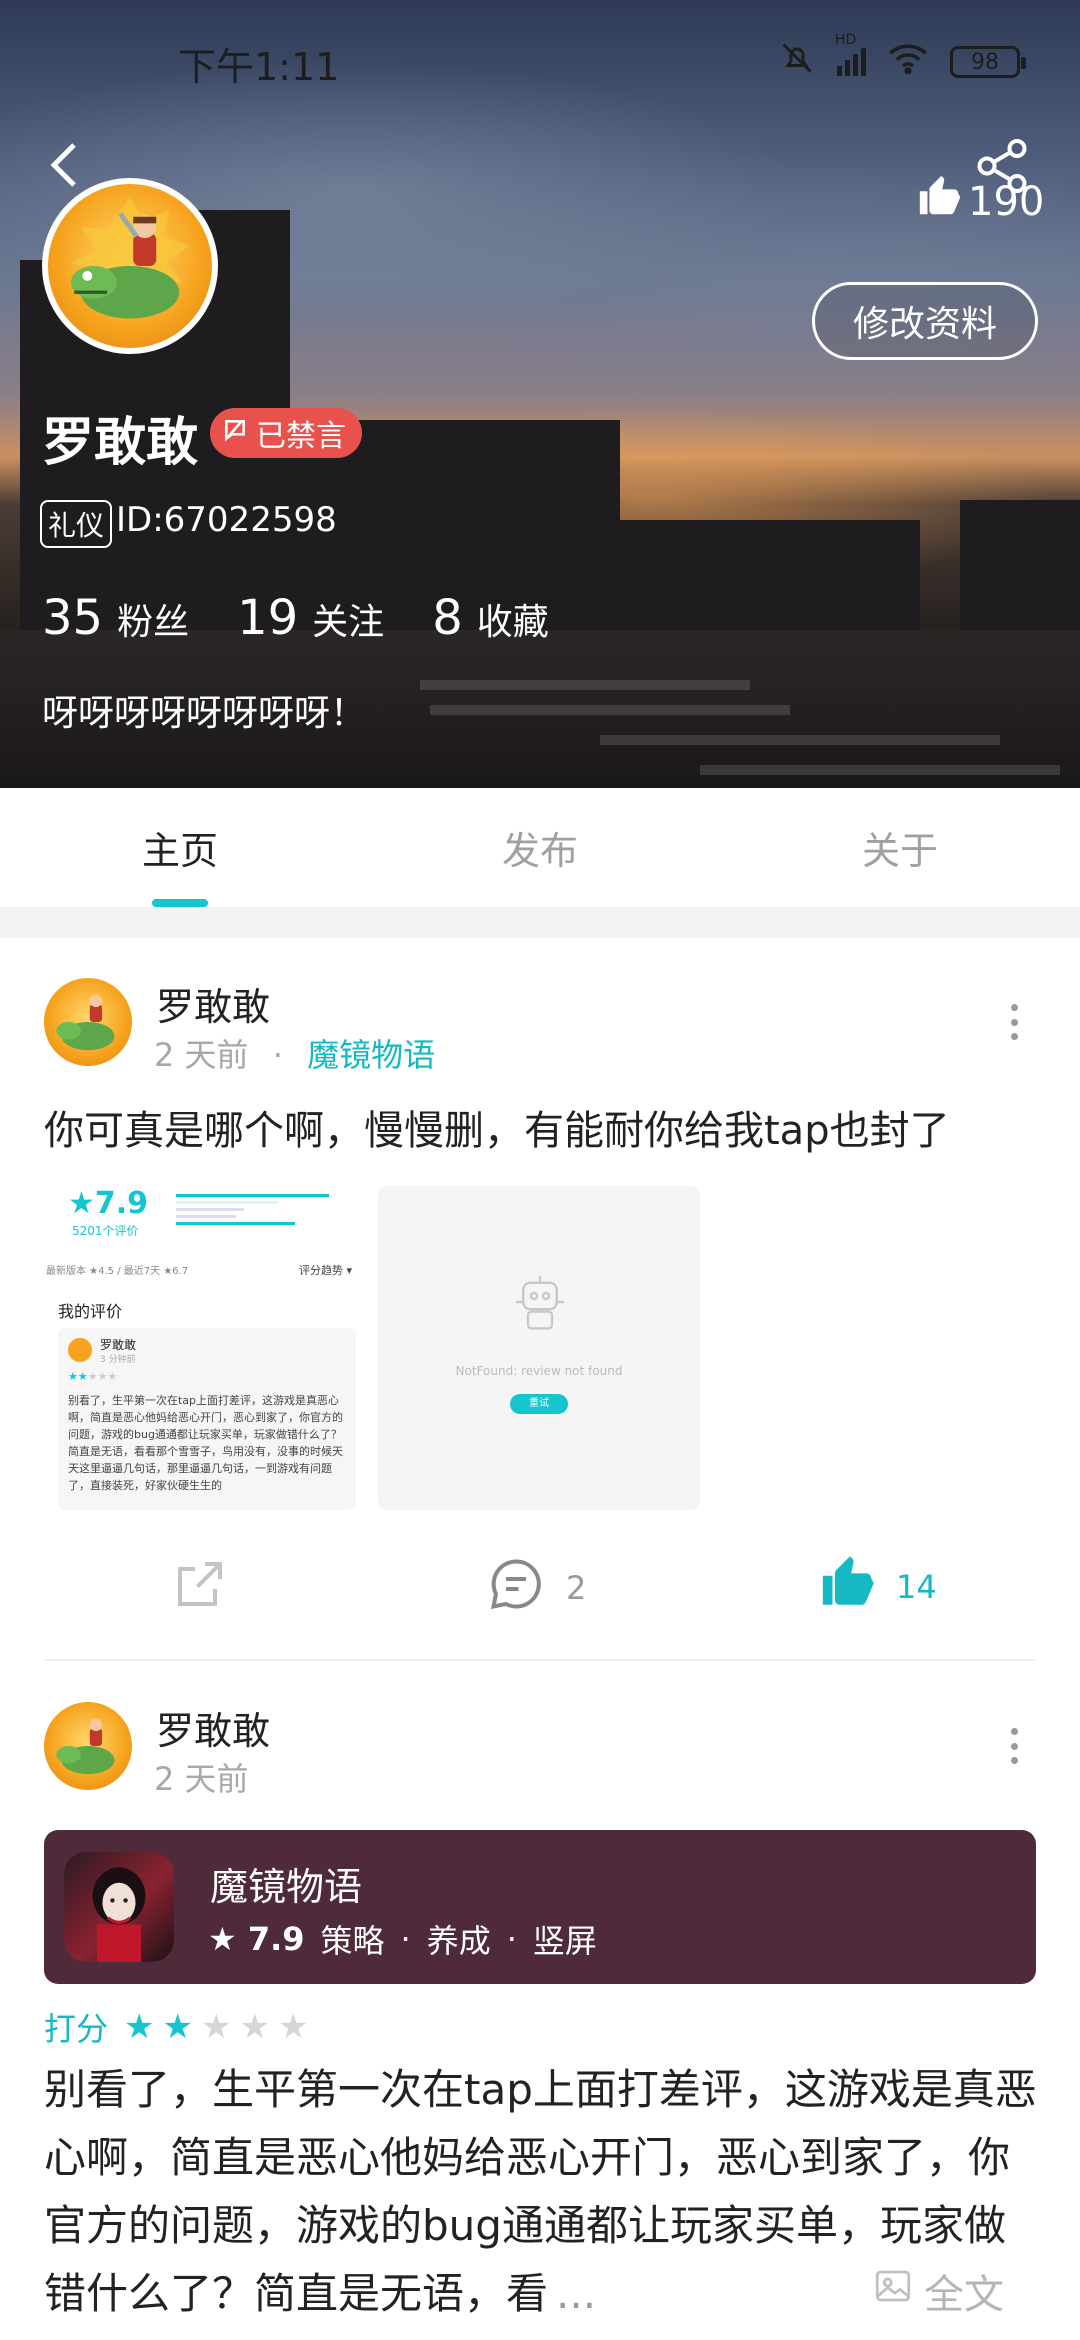 This screenshot has width=1080, height=2340. I want to click on favorites-count: 8, so click(447, 618).